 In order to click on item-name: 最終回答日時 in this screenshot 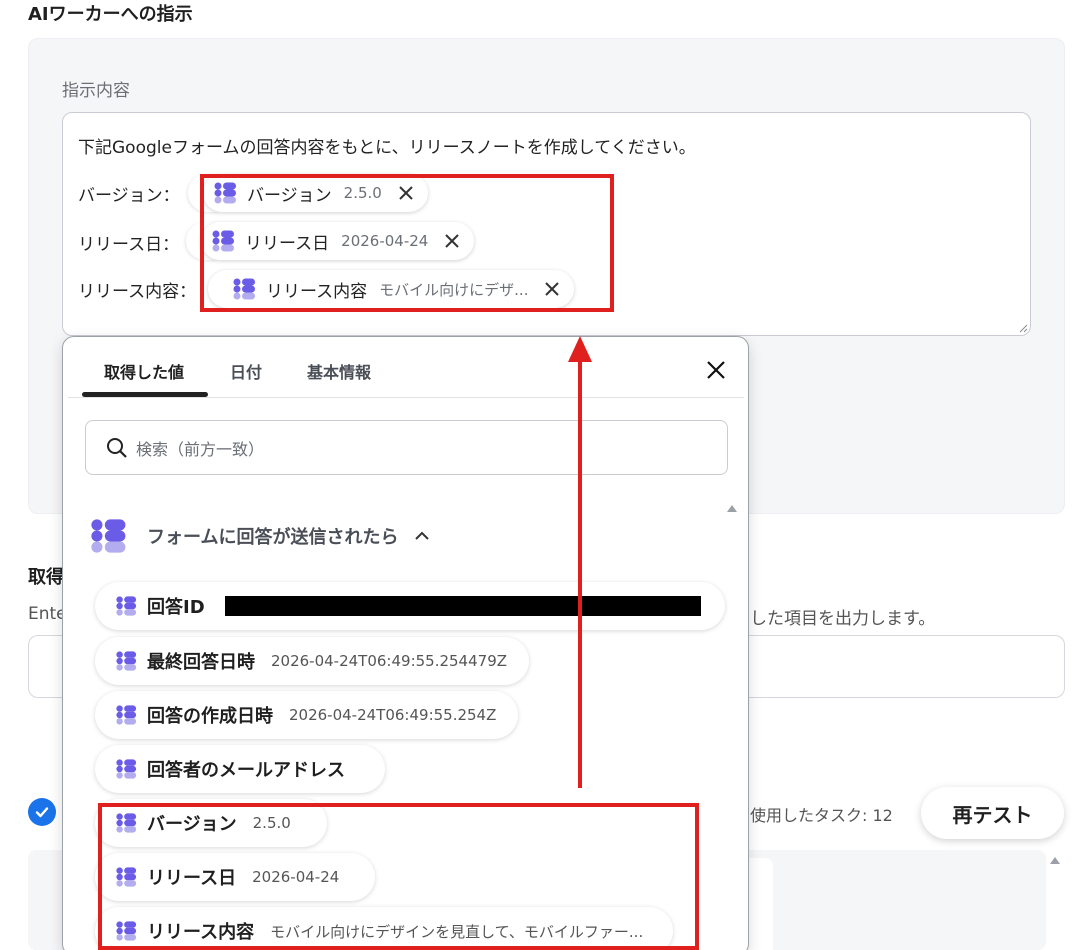, I will do `click(201, 662)`.